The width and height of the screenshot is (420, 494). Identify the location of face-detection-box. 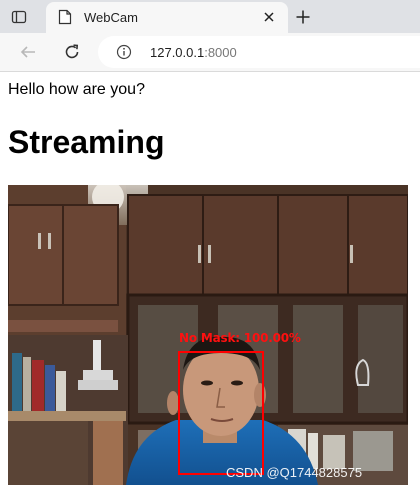
(221, 413).